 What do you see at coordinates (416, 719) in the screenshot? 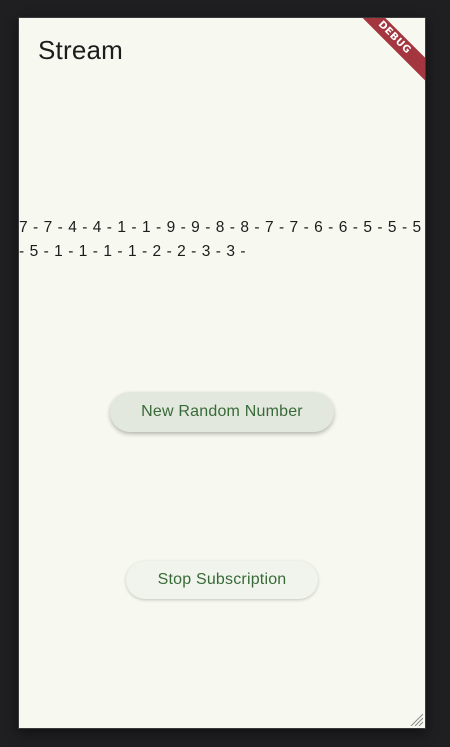
I see `resize-grip-icon` at bounding box center [416, 719].